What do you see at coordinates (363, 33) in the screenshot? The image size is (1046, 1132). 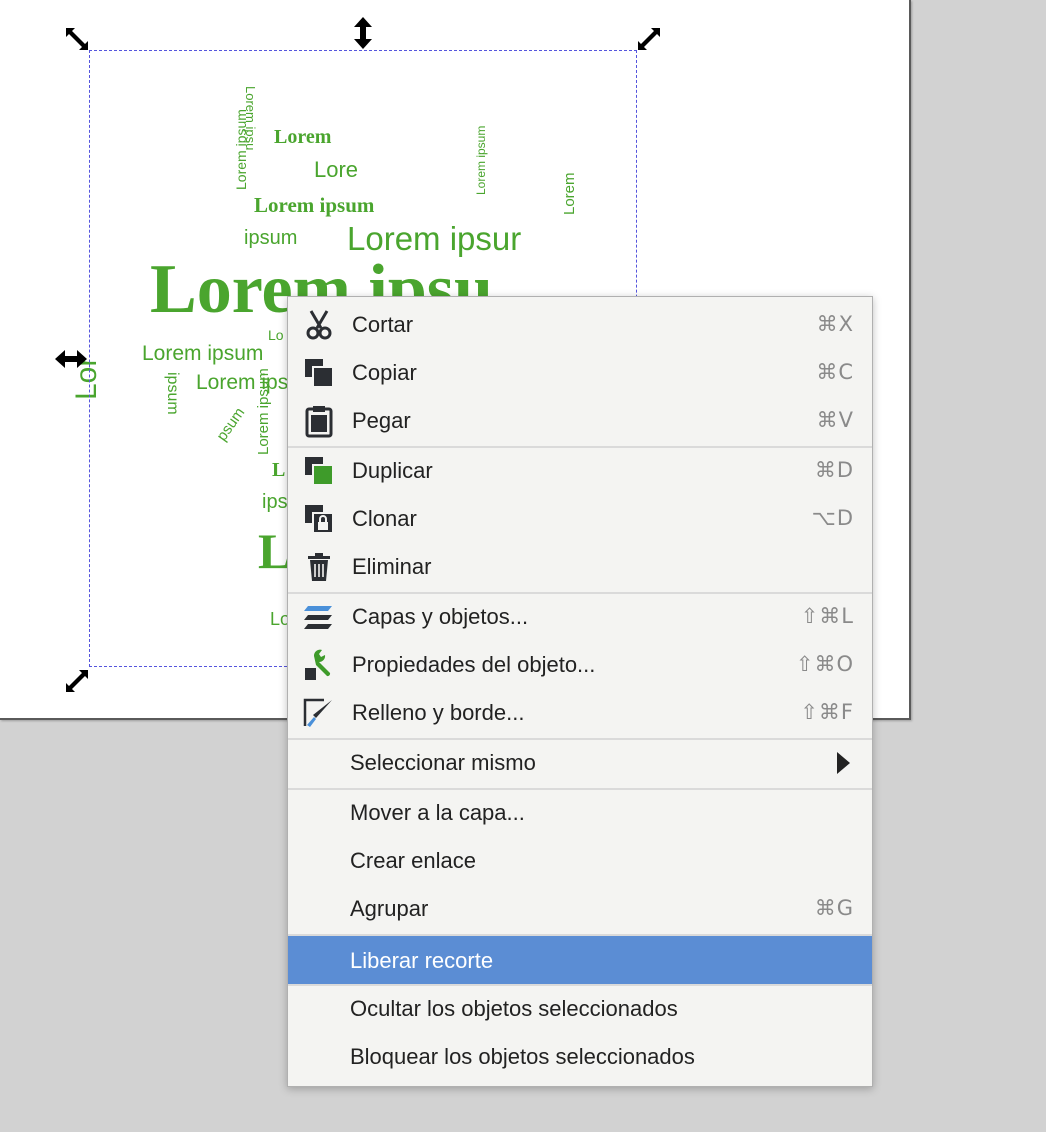 I see `resize-handle-top-icon` at bounding box center [363, 33].